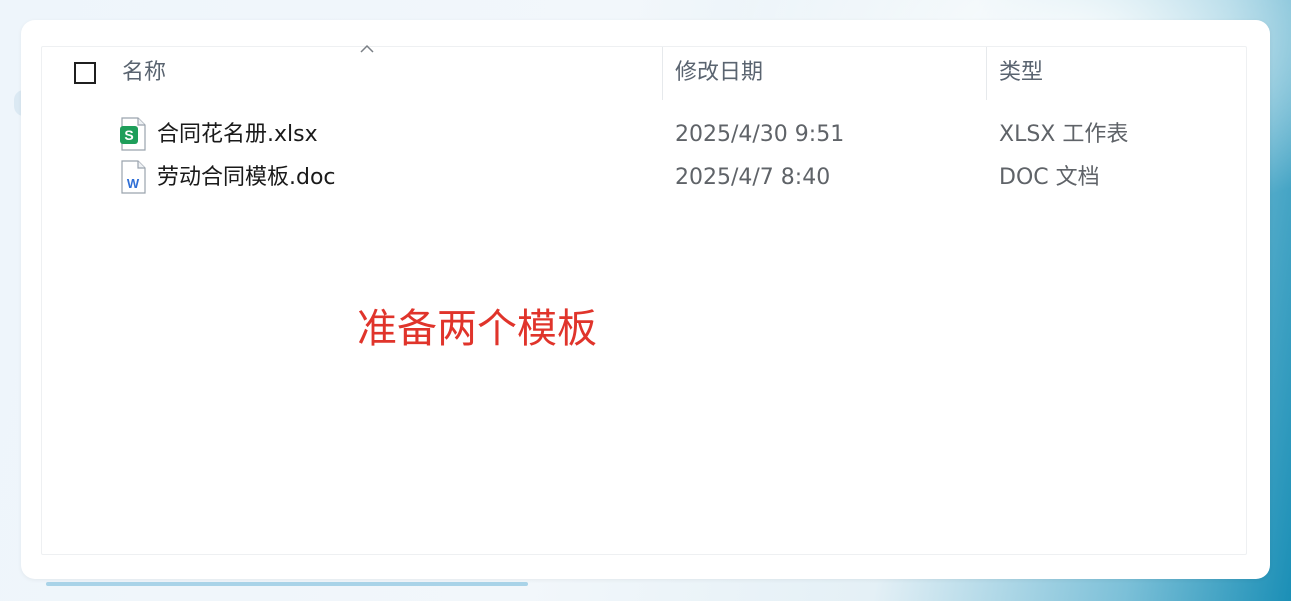 The image size is (1291, 601). I want to click on column-header-type: 类型, so click(1021, 73).